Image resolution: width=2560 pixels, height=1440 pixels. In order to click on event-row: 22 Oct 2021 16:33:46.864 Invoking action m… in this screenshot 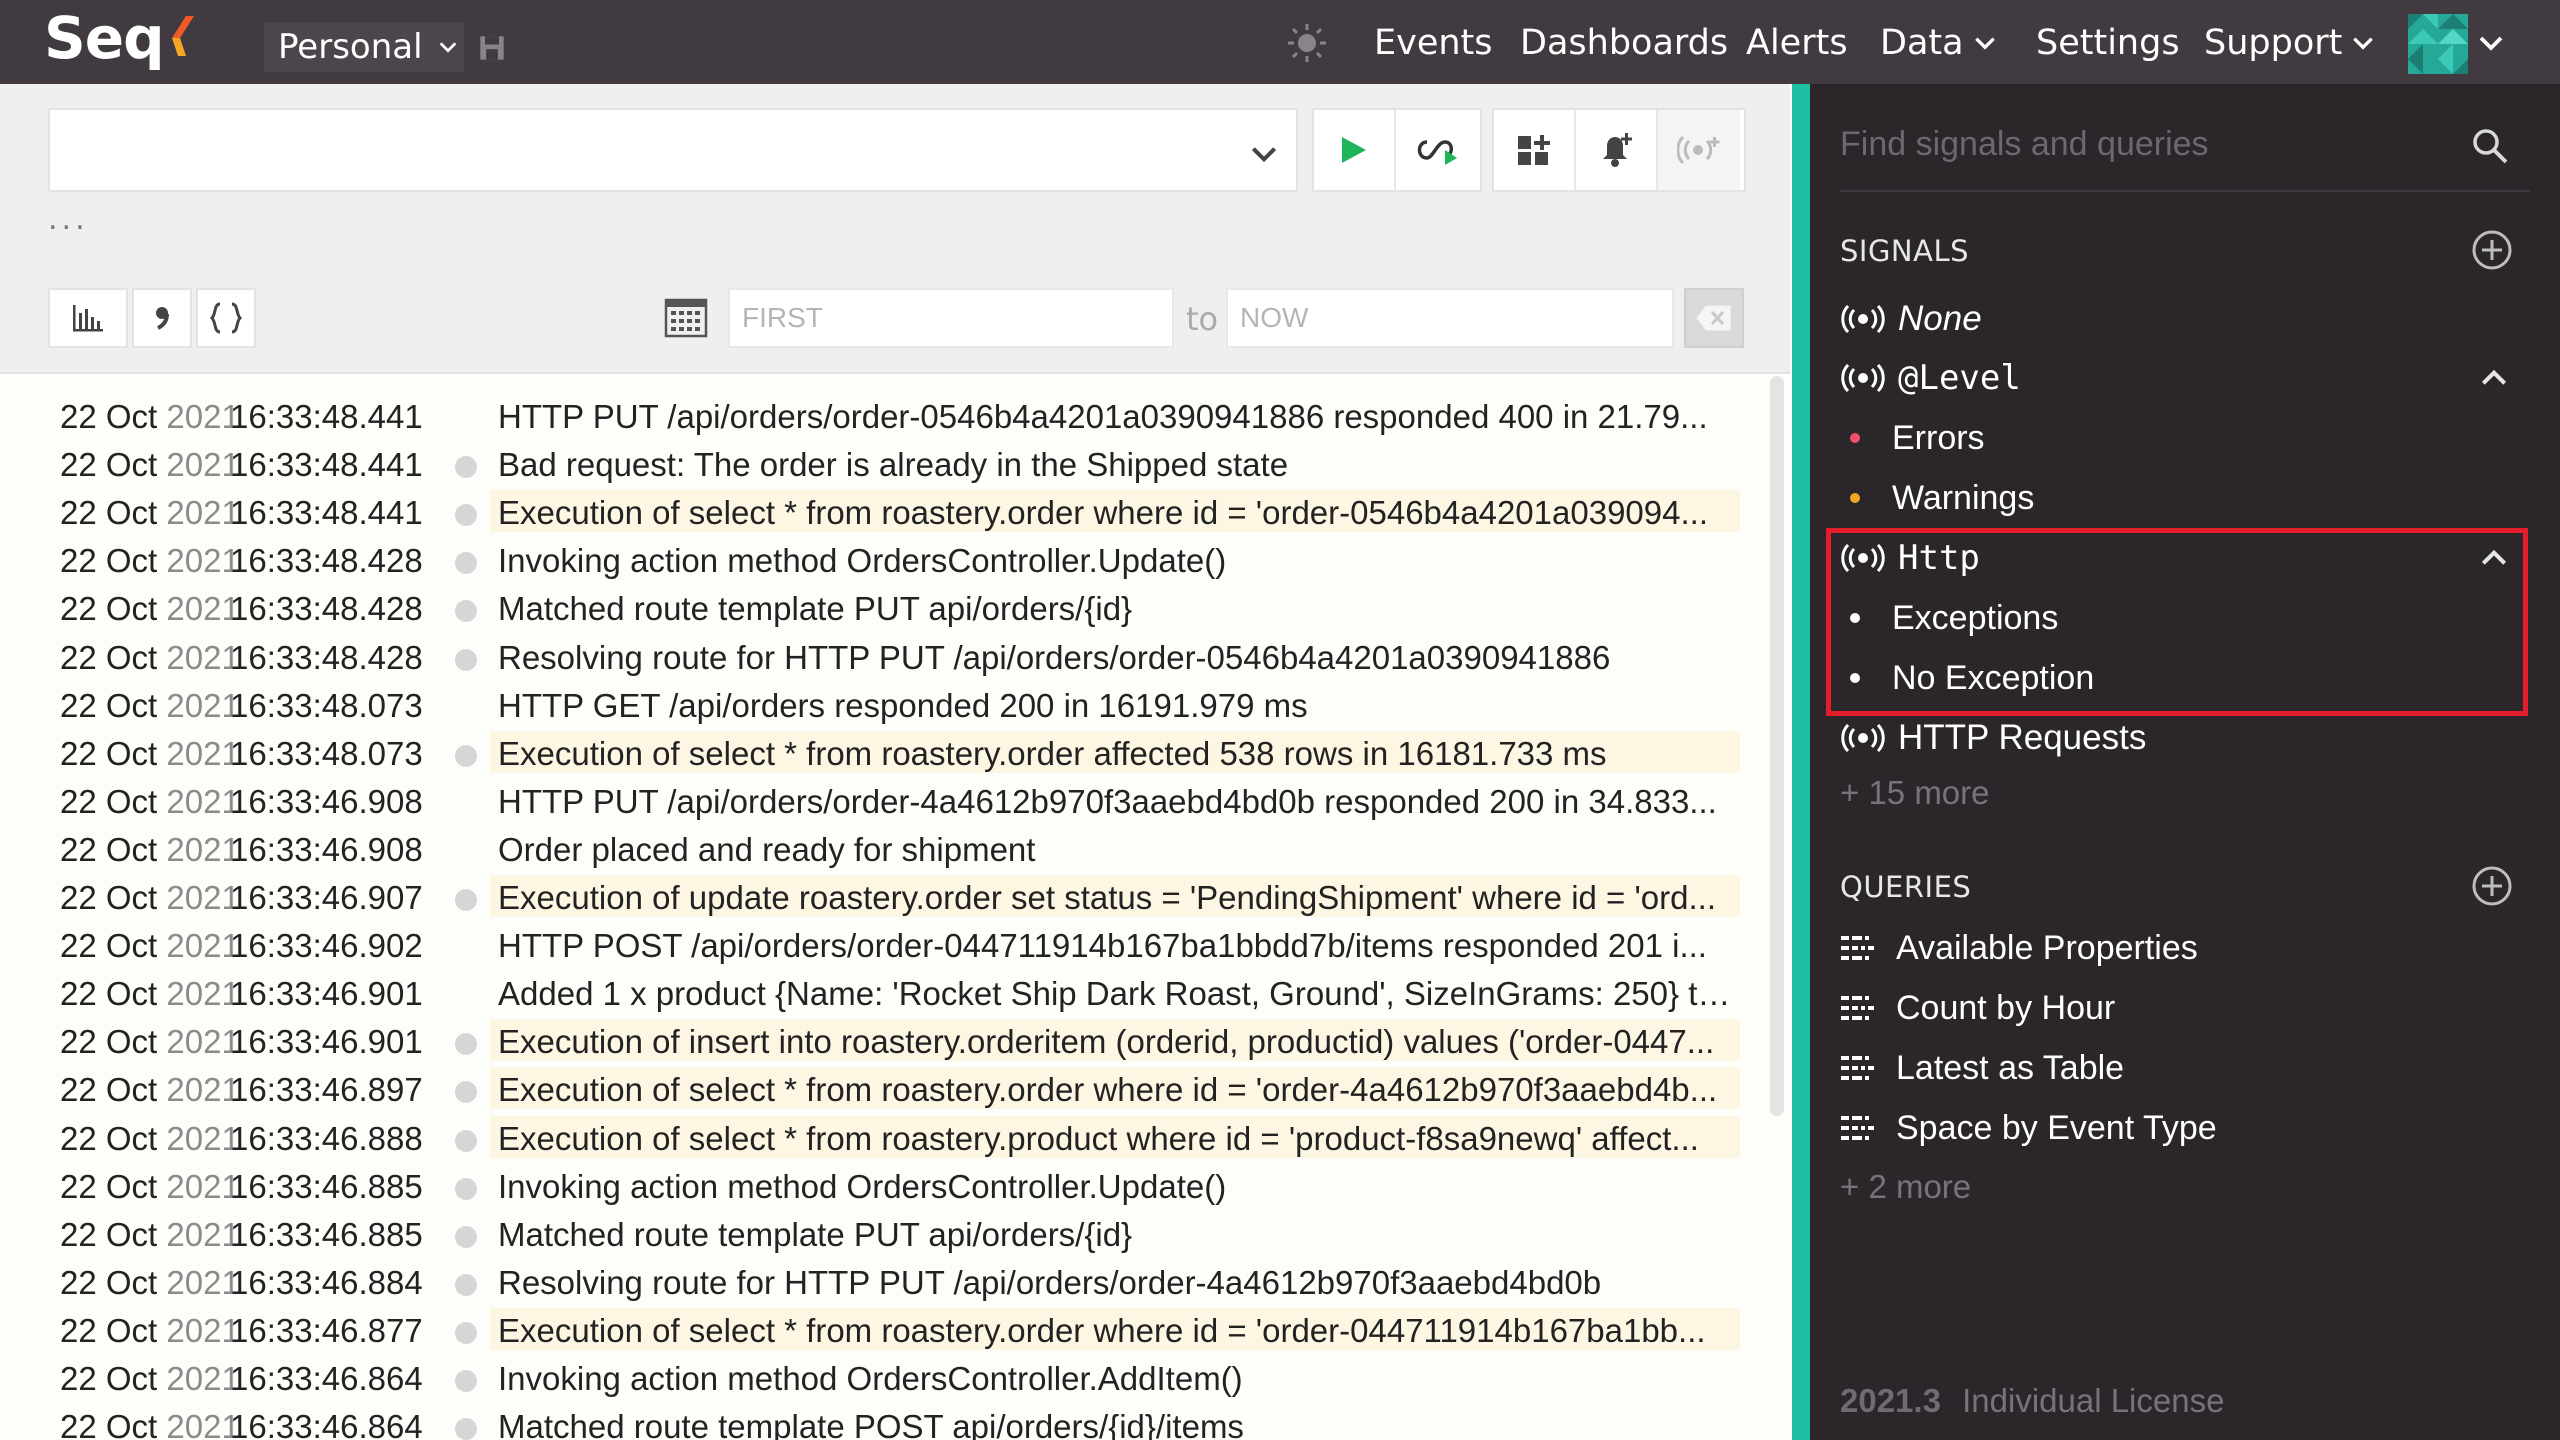, I will do `click(880, 1376)`.